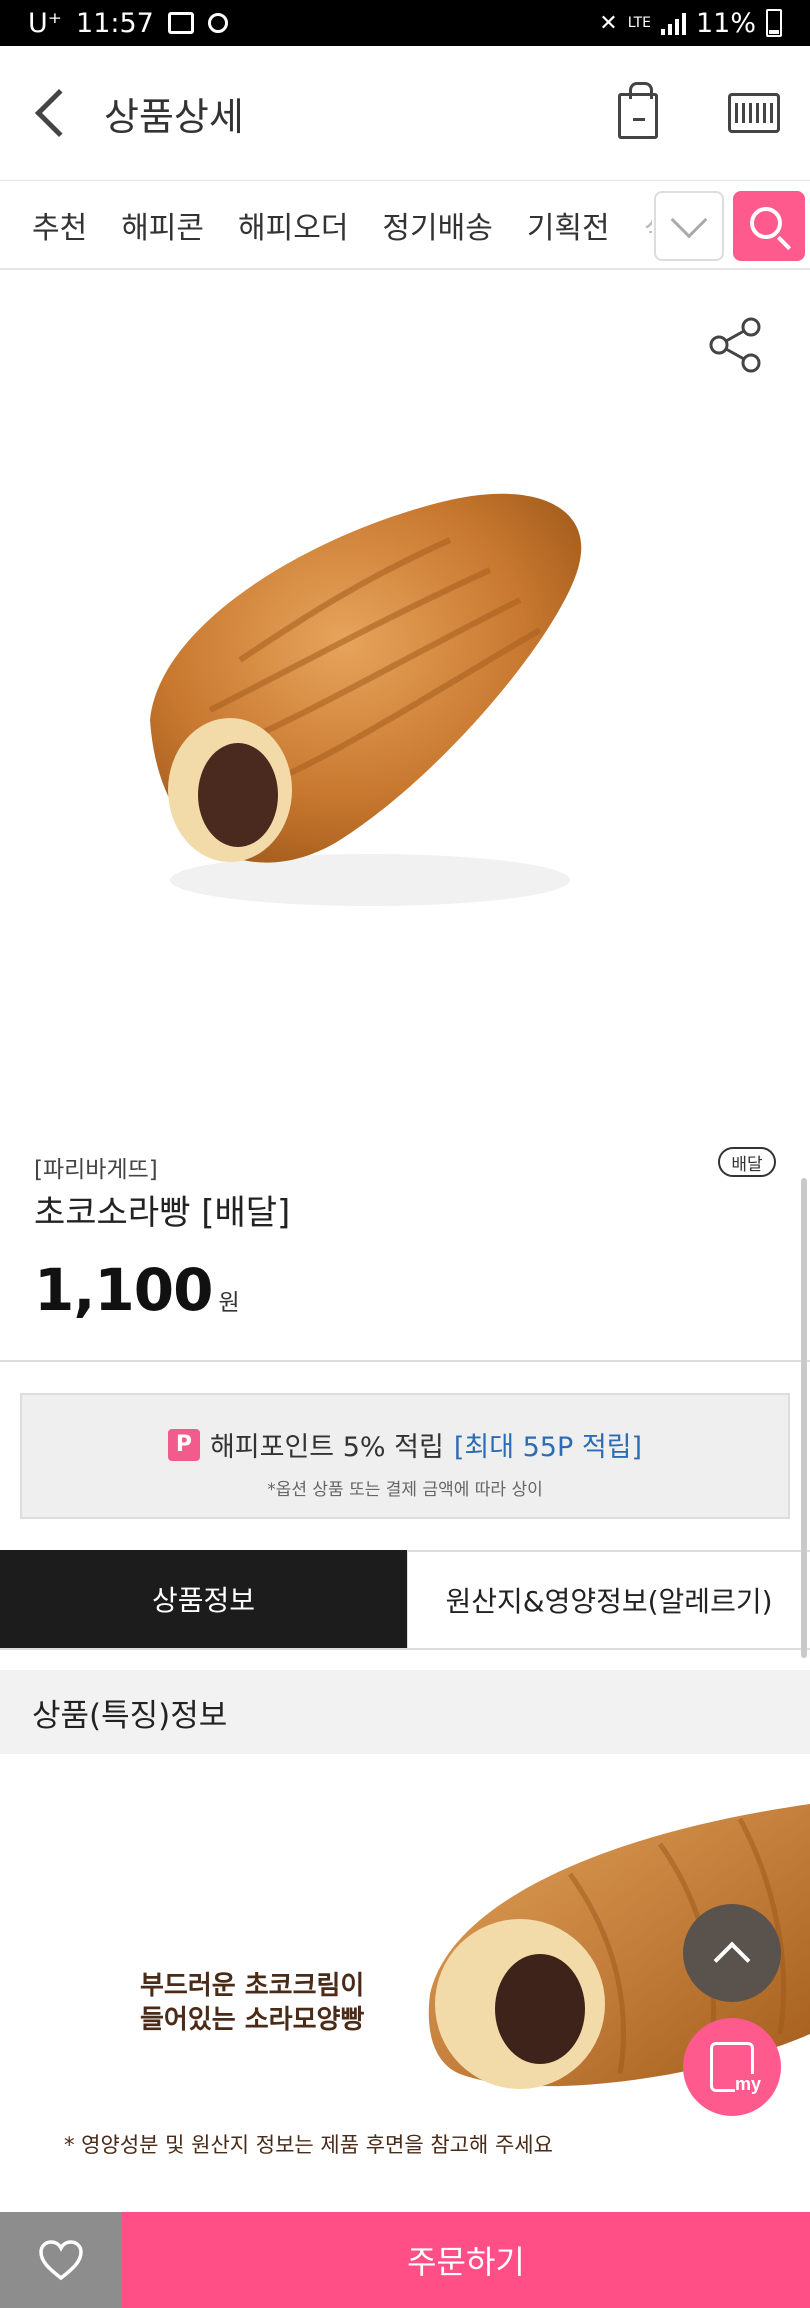 The width and height of the screenshot is (810, 2308). Describe the element at coordinates (405, 113) in the screenshot. I see `app-header: 상품상세` at that location.